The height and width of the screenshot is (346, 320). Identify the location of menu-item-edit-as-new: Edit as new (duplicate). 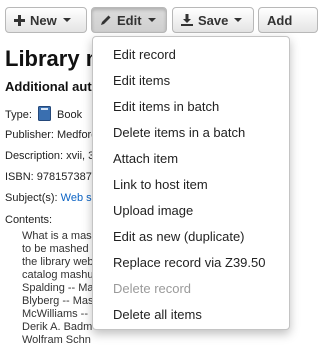
(179, 236).